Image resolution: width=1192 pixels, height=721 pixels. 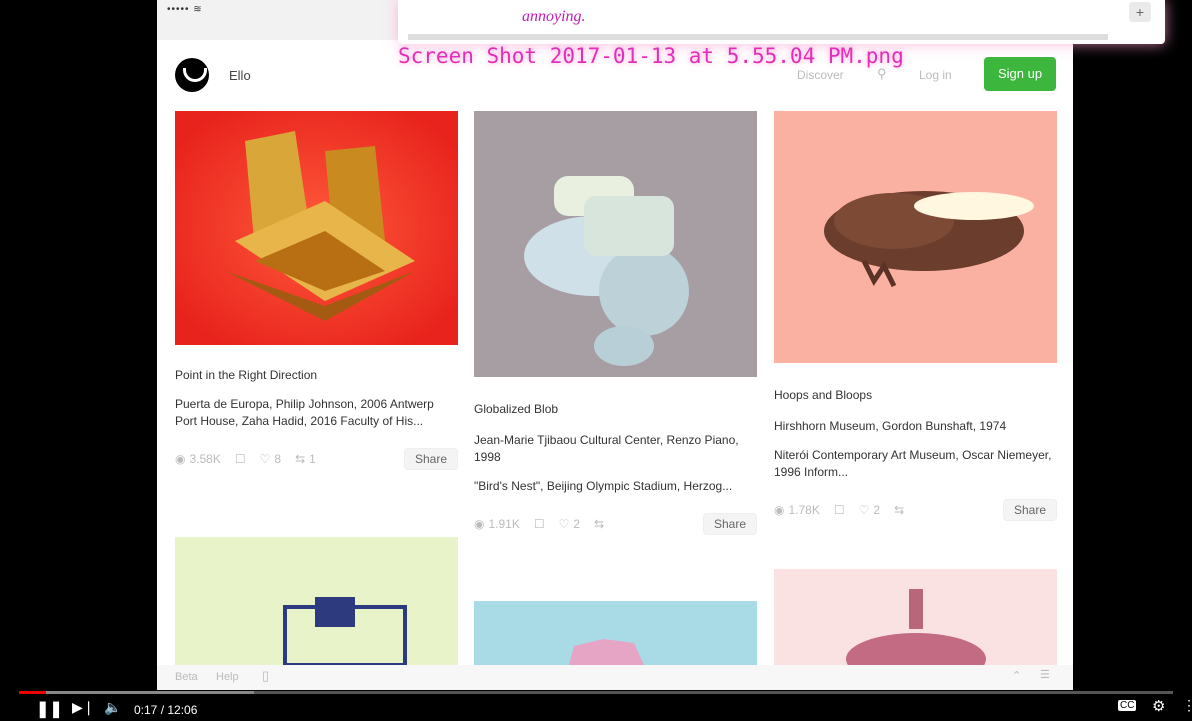 I want to click on login-link: Log in, so click(x=935, y=75).